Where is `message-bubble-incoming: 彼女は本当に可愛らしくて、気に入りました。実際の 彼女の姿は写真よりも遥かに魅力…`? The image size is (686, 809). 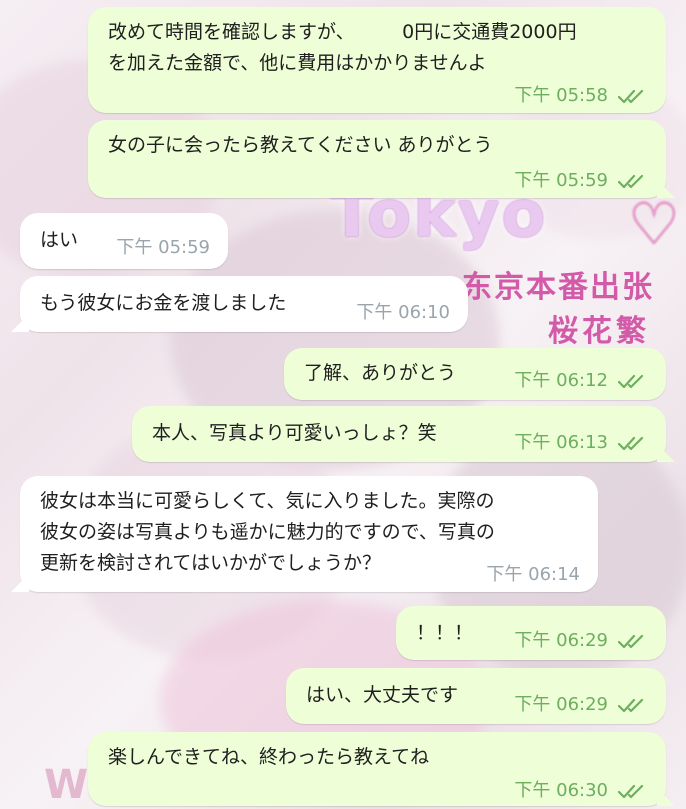
message-bubble-incoming: 彼女は本当に可愛らしくて、気に入りました。実際の 彼女の姿は写真よりも遥かに魅力… is located at coordinates (304, 534).